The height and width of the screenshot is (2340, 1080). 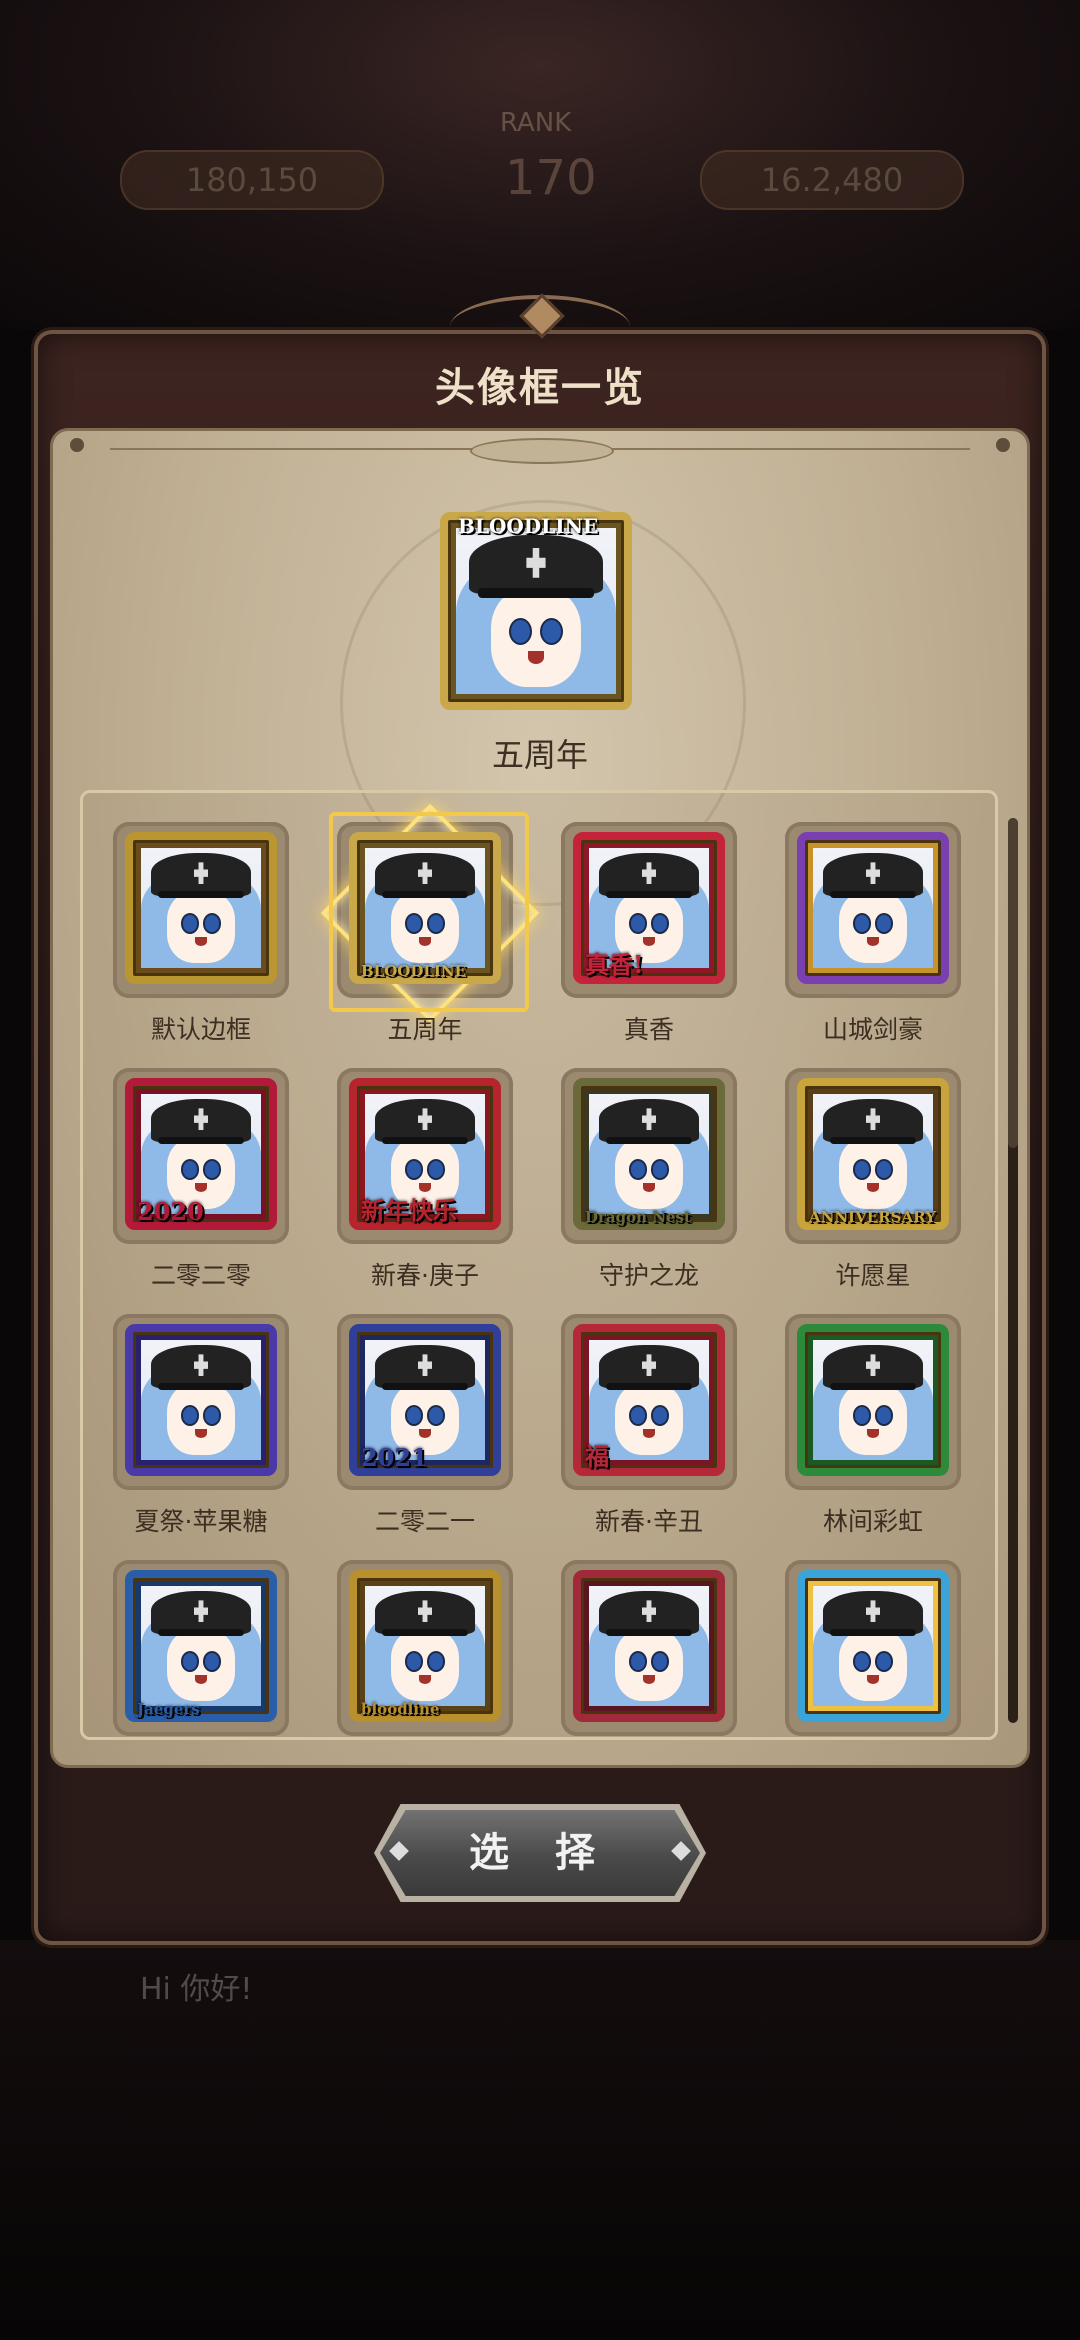 I want to click on background-stat-right: 16.2,480, so click(x=832, y=180).